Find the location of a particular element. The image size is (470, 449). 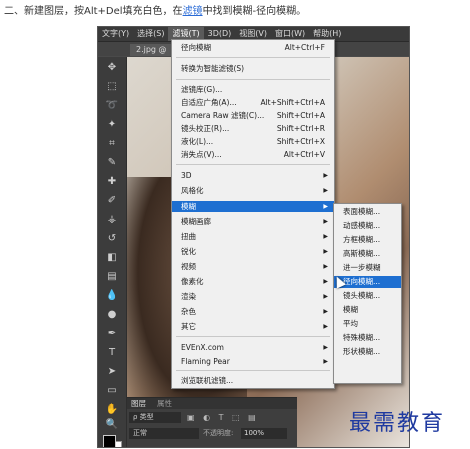

submenu-item-blur-more: 进一步模糊 is located at coordinates (367, 268).